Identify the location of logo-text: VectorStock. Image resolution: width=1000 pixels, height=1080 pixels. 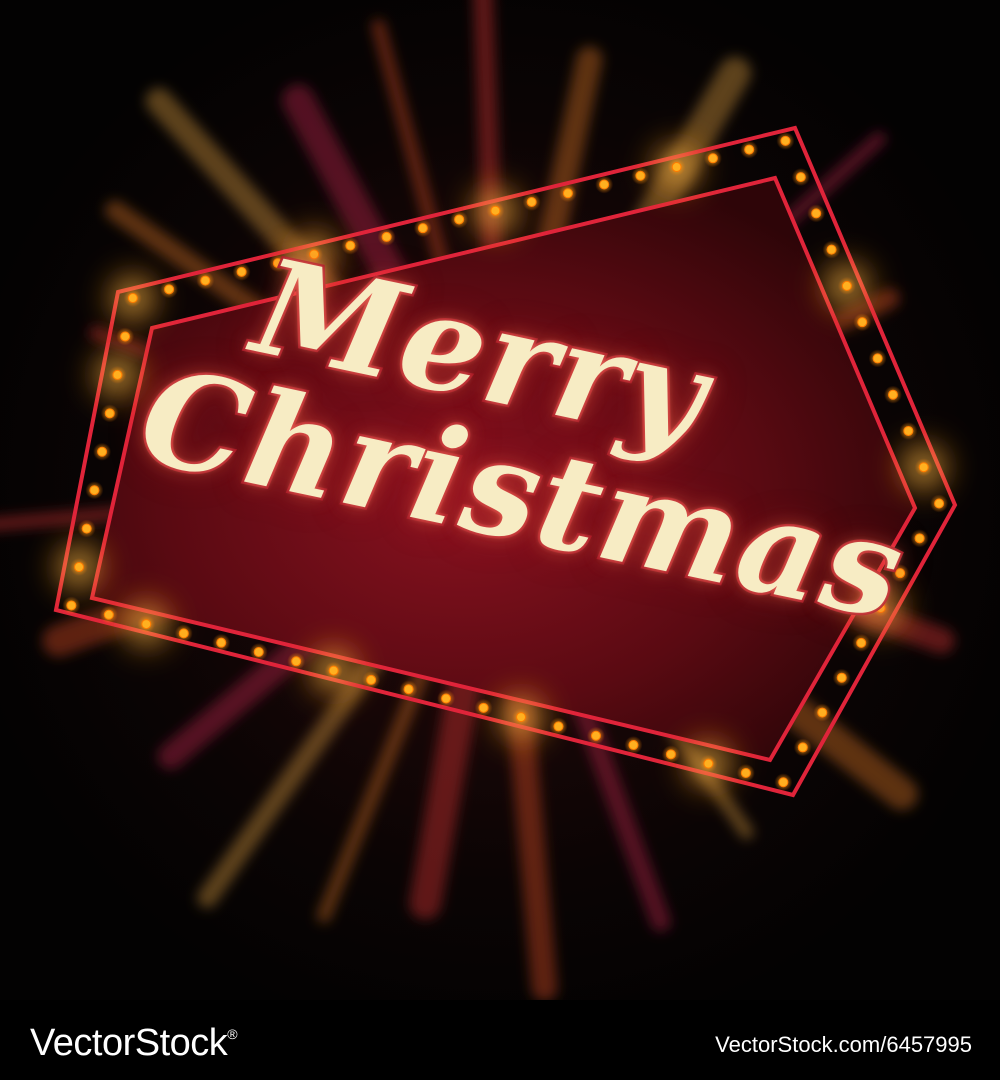
(129, 1043).